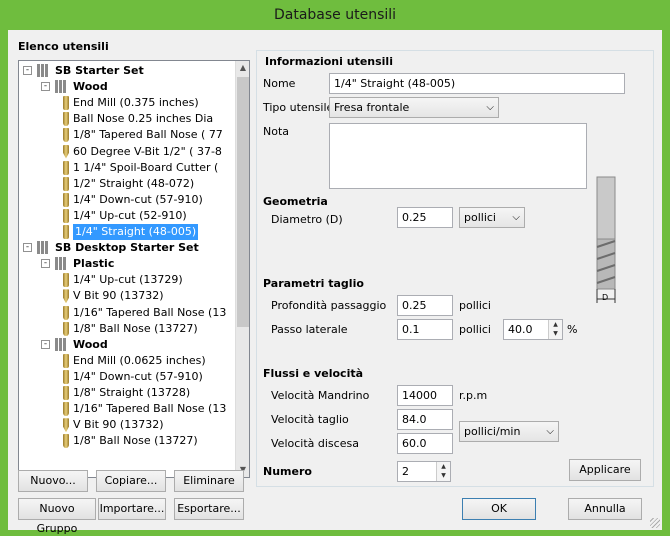  Describe the element at coordinates (425, 395) in the screenshot. I see `spindle-speed-input: 14000` at that location.